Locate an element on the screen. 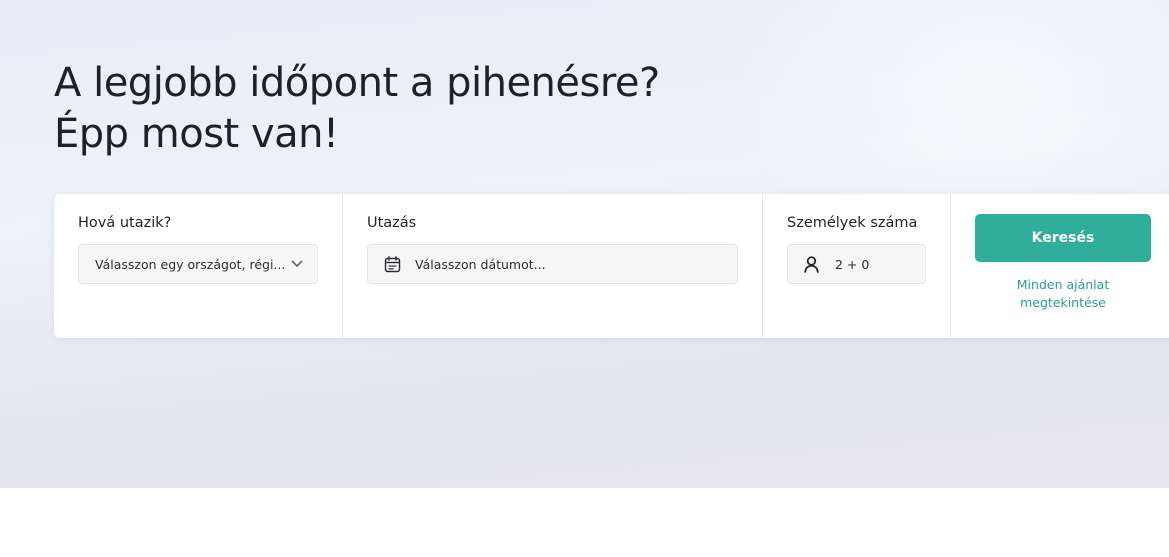 Image resolution: width=1169 pixels, height=557 pixels. destination-label: Hová utazik? is located at coordinates (125, 223).